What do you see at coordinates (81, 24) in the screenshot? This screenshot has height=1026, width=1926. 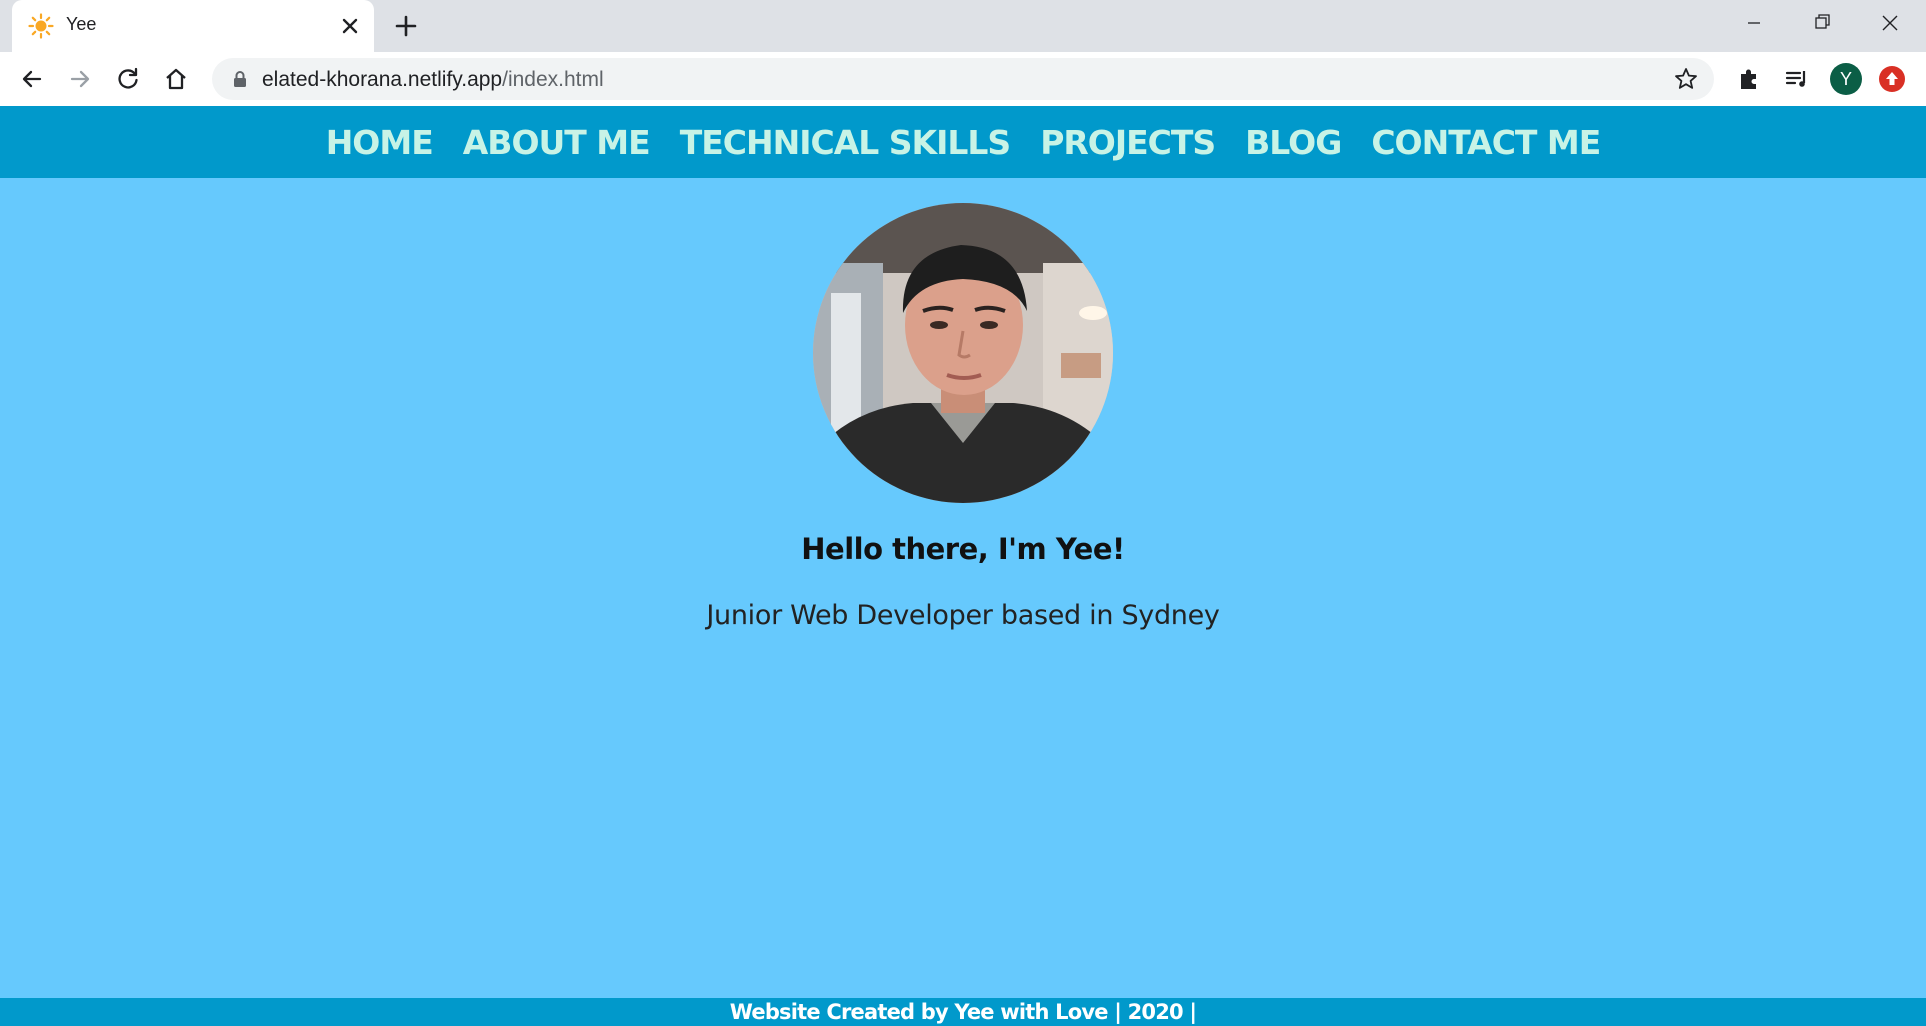 I see `tab-title: Yee` at bounding box center [81, 24].